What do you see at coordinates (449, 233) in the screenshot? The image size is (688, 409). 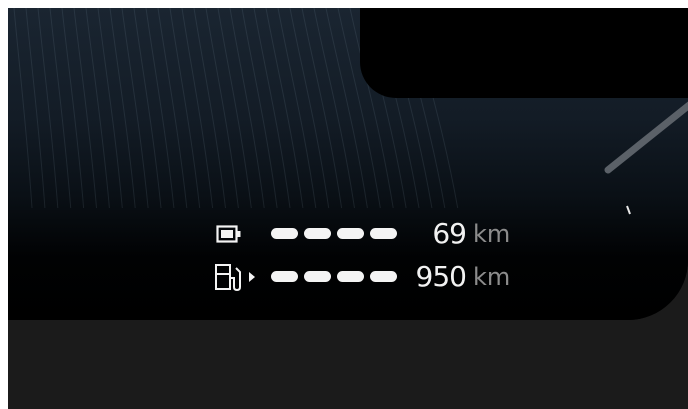 I see `battery-range-value: 69` at bounding box center [449, 233].